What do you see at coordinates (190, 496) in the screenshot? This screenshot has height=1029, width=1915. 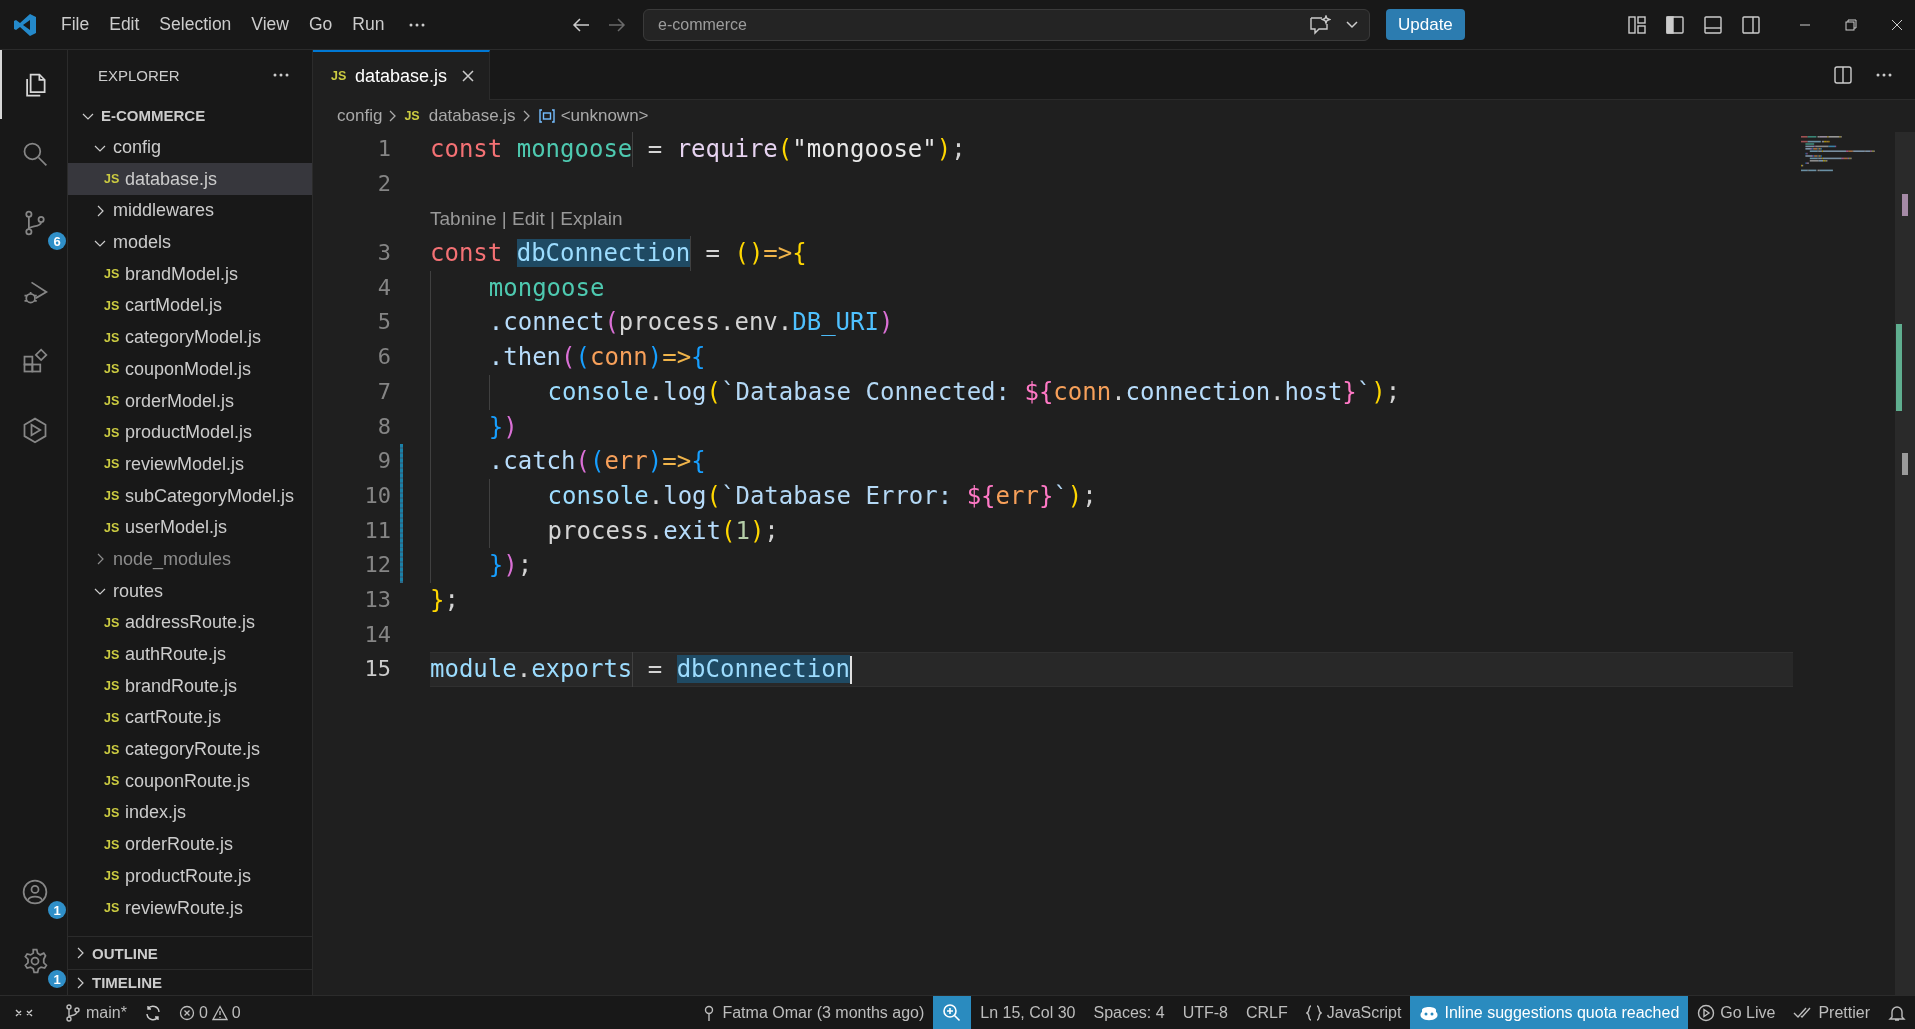 I see `tree-item: JS subCategoryModel.js` at bounding box center [190, 496].